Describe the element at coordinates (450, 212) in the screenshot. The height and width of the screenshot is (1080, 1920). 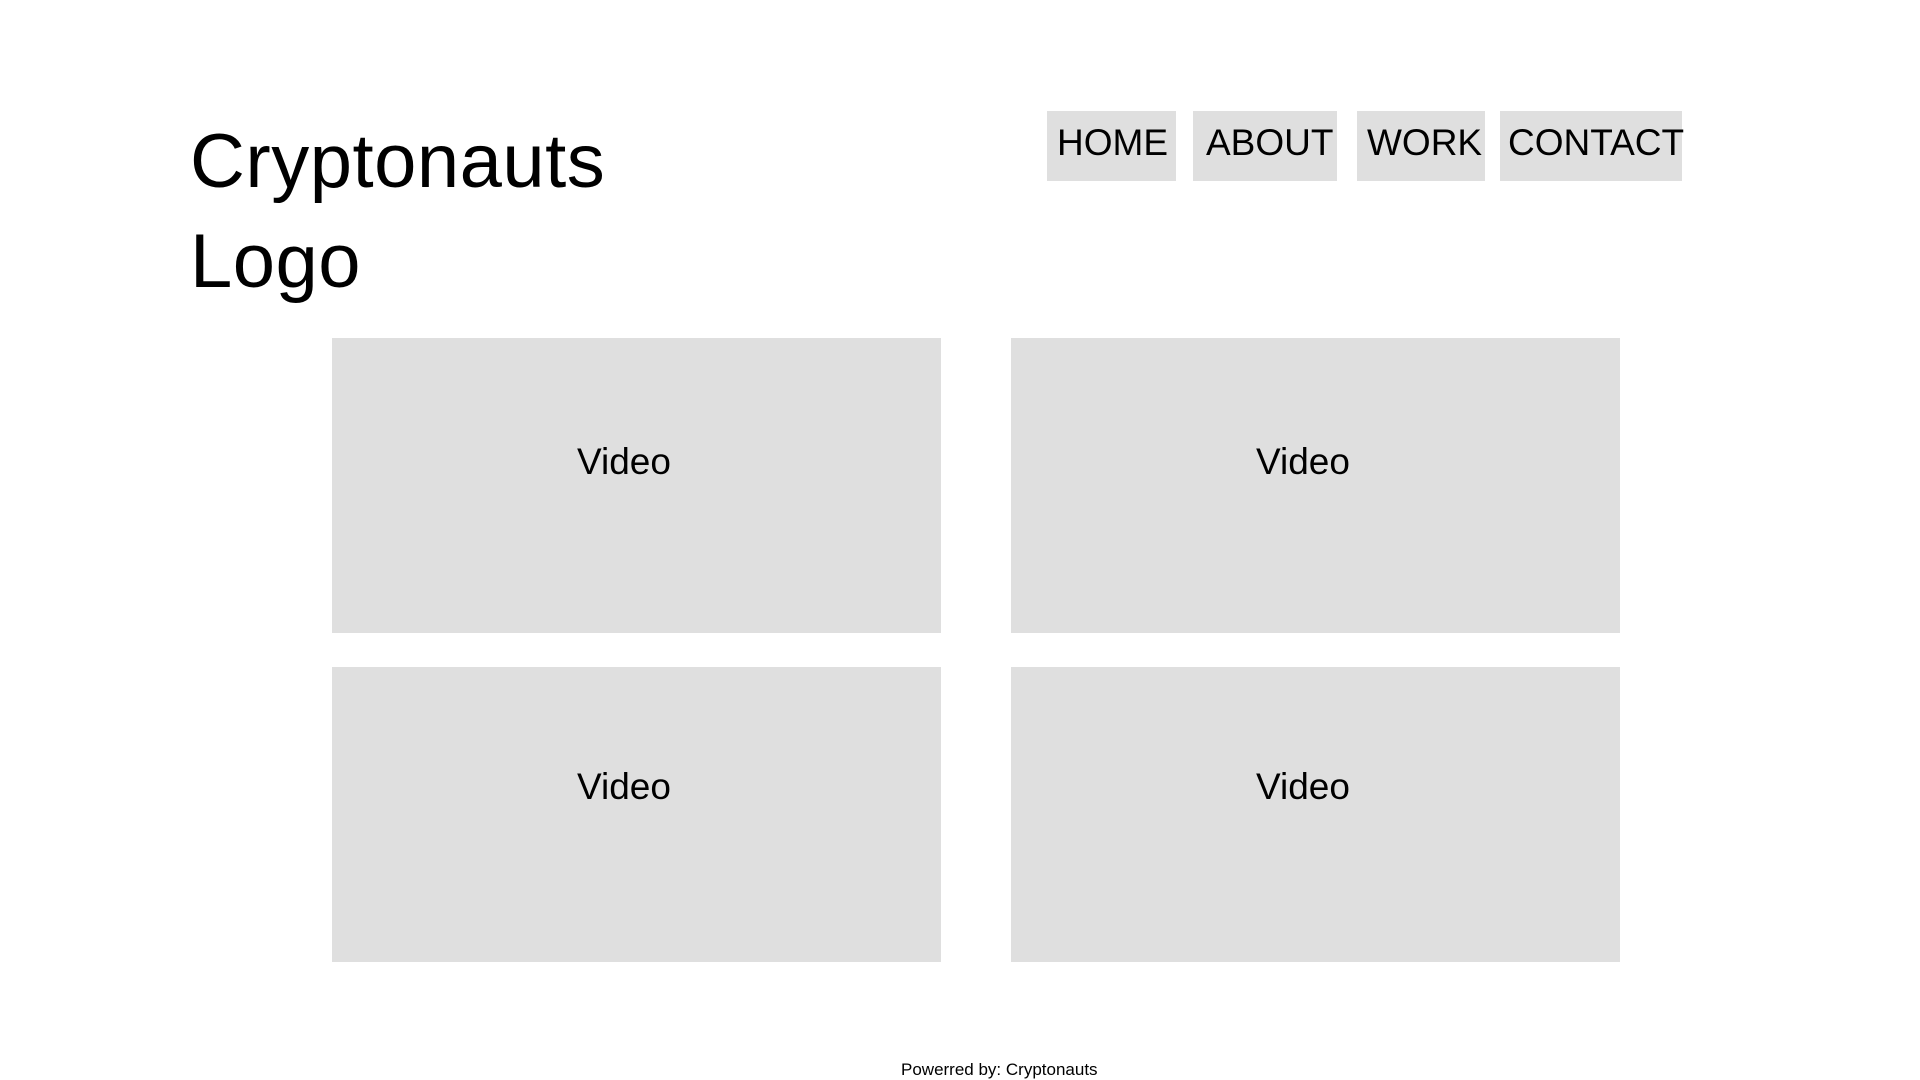
I see `site-logo: Cryptonauts Logo` at that location.